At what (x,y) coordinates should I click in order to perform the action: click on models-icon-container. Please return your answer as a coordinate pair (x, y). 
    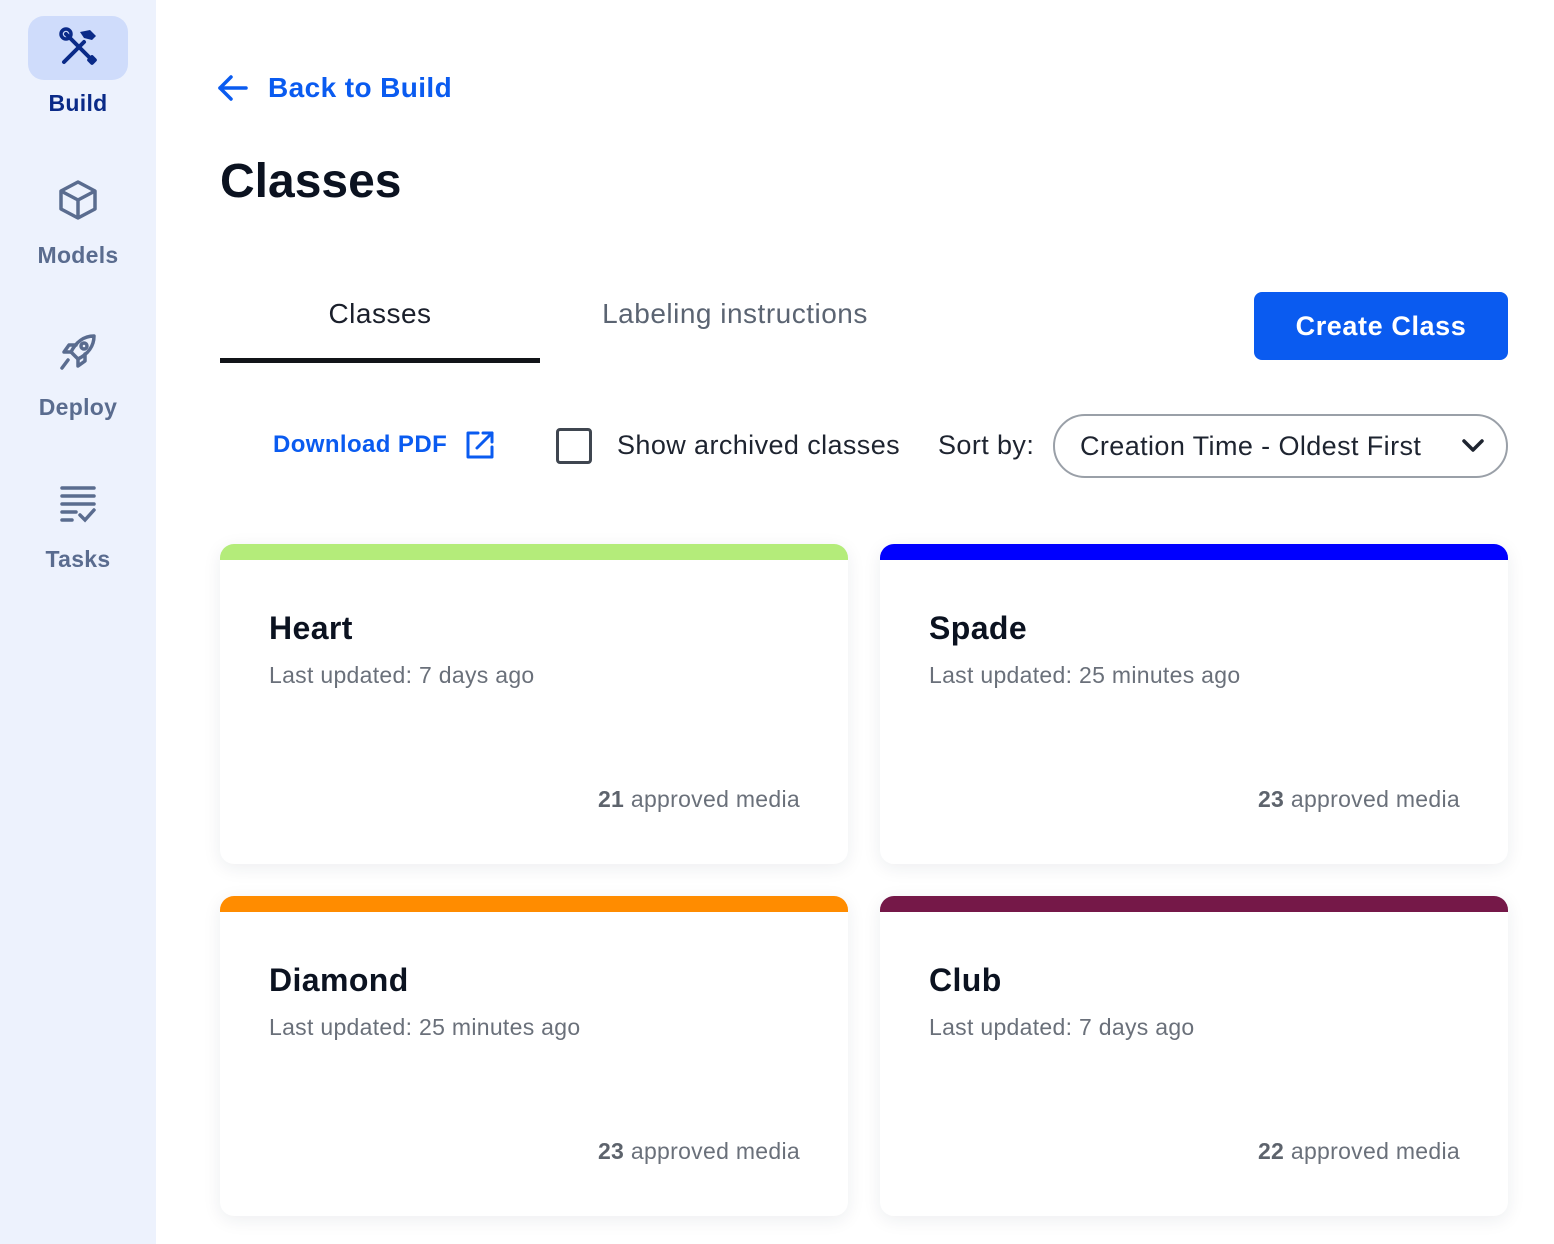
    Looking at the image, I should click on (78, 200).